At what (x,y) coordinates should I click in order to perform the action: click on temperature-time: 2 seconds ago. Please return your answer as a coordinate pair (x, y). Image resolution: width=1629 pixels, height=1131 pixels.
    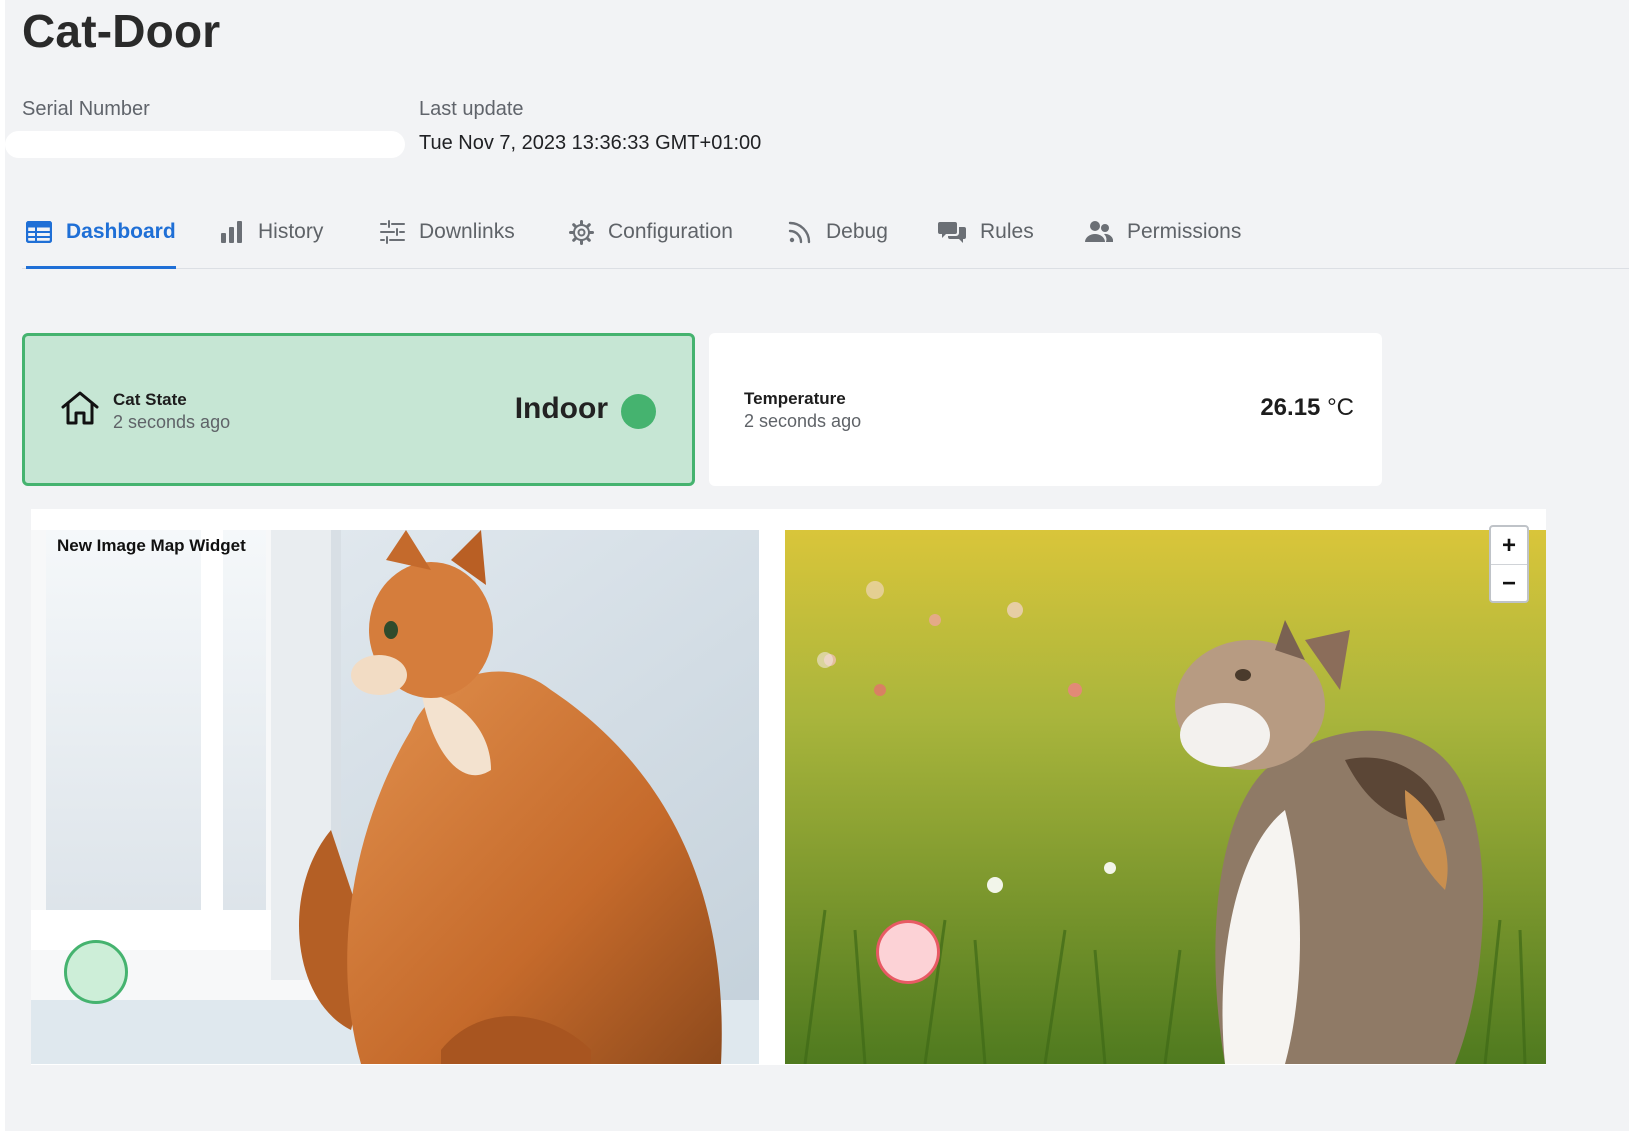
    Looking at the image, I should click on (803, 421).